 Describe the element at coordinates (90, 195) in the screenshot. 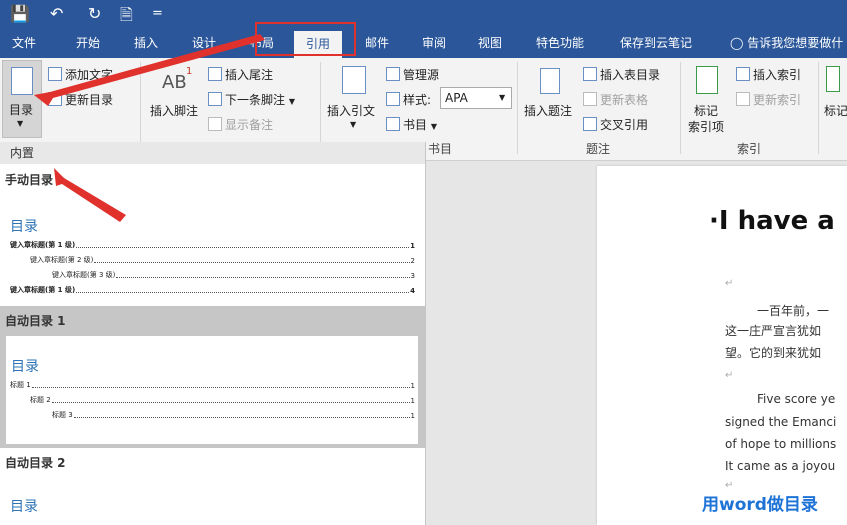

I see `arrow-to-manual-toc` at that location.